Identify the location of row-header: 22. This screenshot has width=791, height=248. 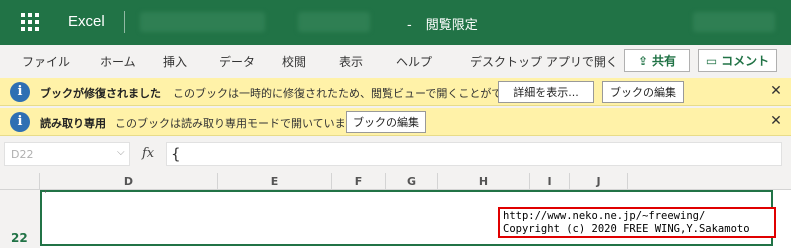
(20, 219).